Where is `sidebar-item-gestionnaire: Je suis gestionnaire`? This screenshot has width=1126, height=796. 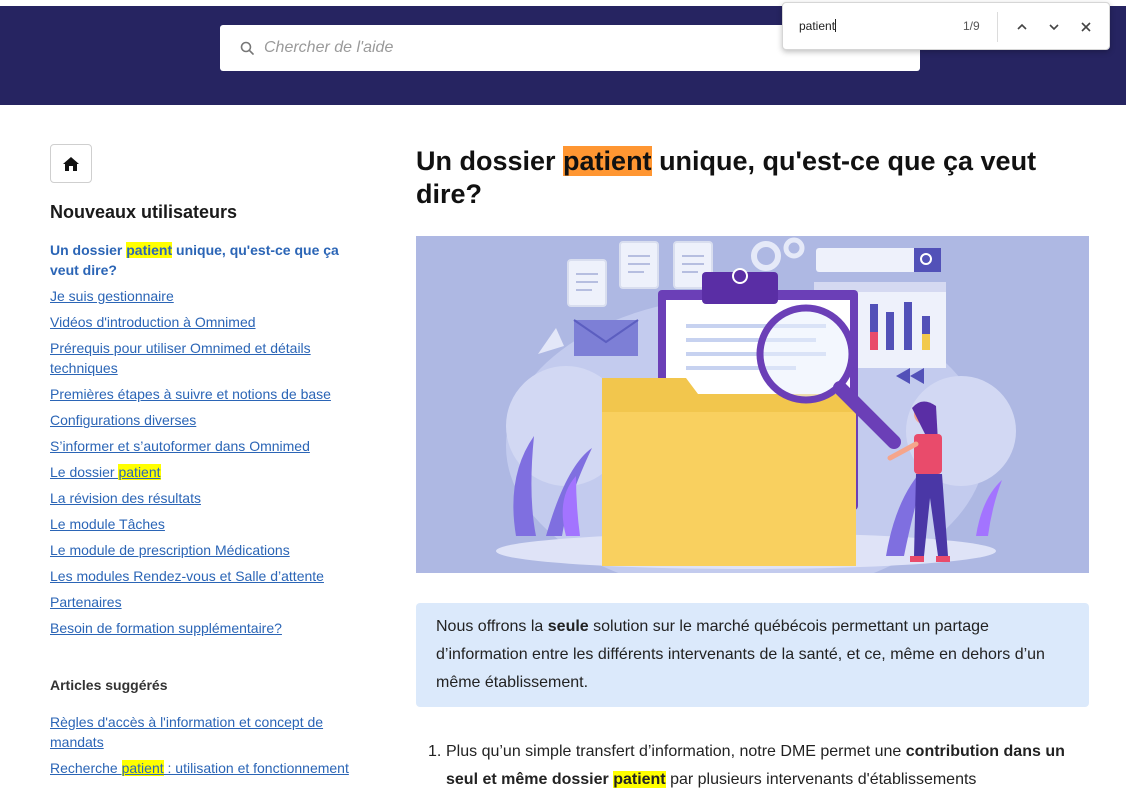 sidebar-item-gestionnaire: Je suis gestionnaire is located at coordinates (205, 296).